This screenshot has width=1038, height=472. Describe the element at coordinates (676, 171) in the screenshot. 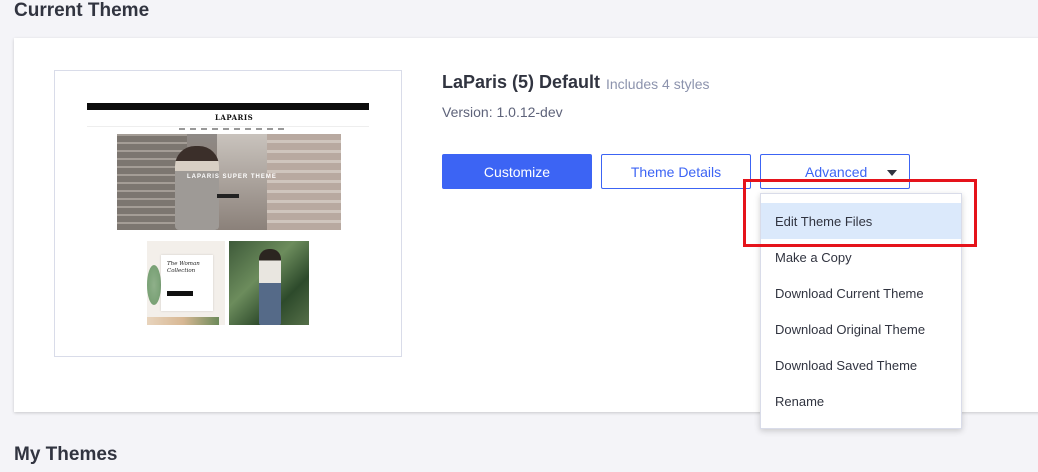

I see `theme-details-button: Theme Details` at that location.